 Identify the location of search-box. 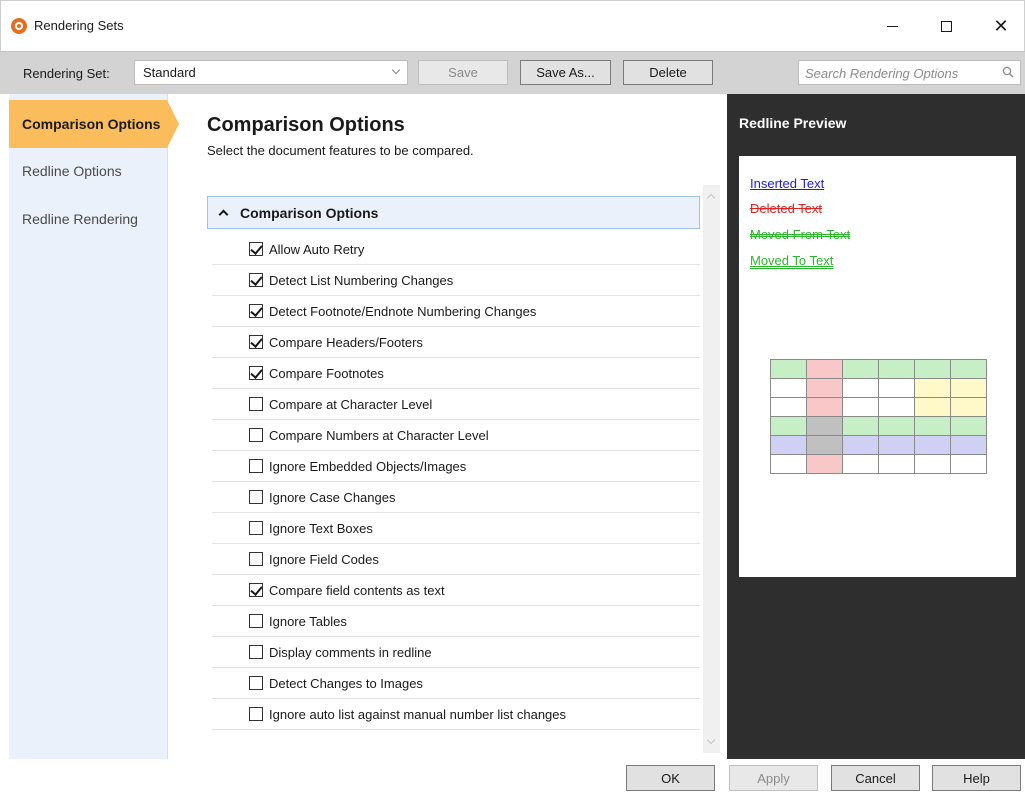
(909, 72).